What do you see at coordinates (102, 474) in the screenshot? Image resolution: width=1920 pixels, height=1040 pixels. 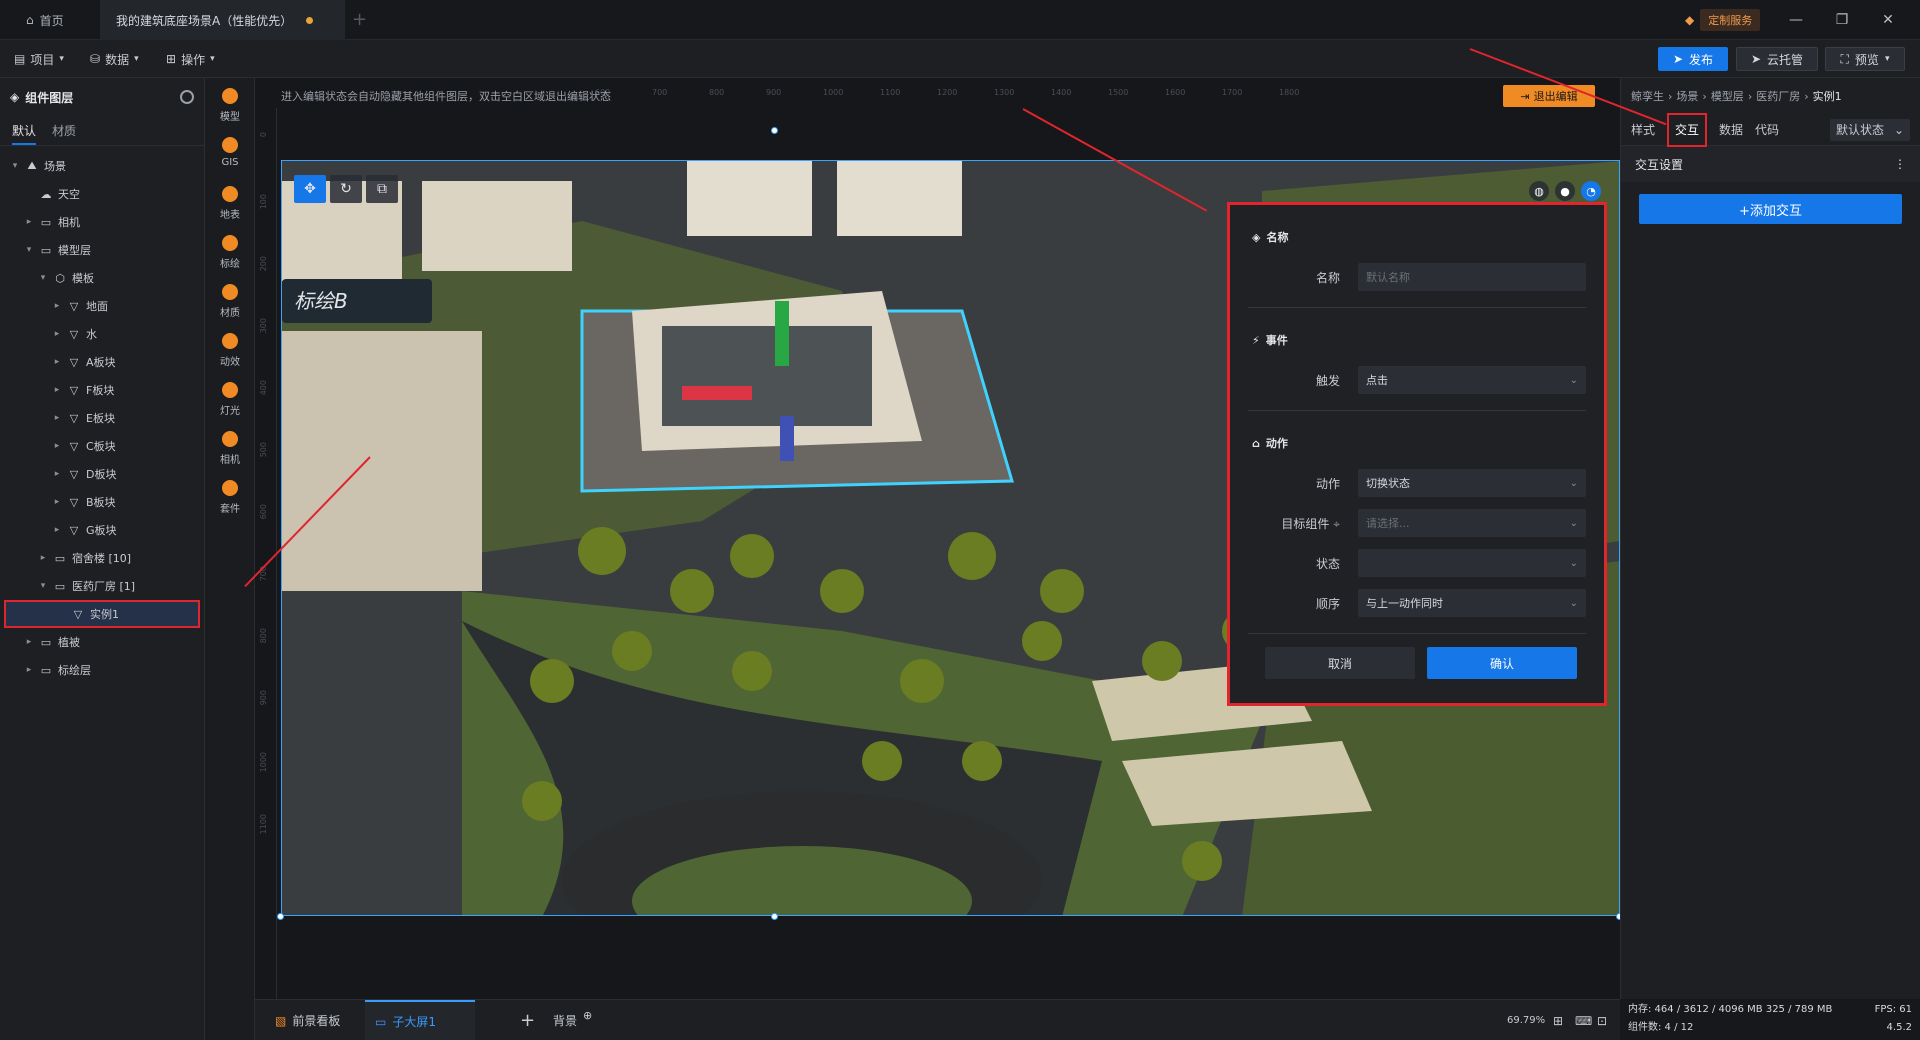 I see `layer-tree-item: ▸ ▽ D板块` at bounding box center [102, 474].